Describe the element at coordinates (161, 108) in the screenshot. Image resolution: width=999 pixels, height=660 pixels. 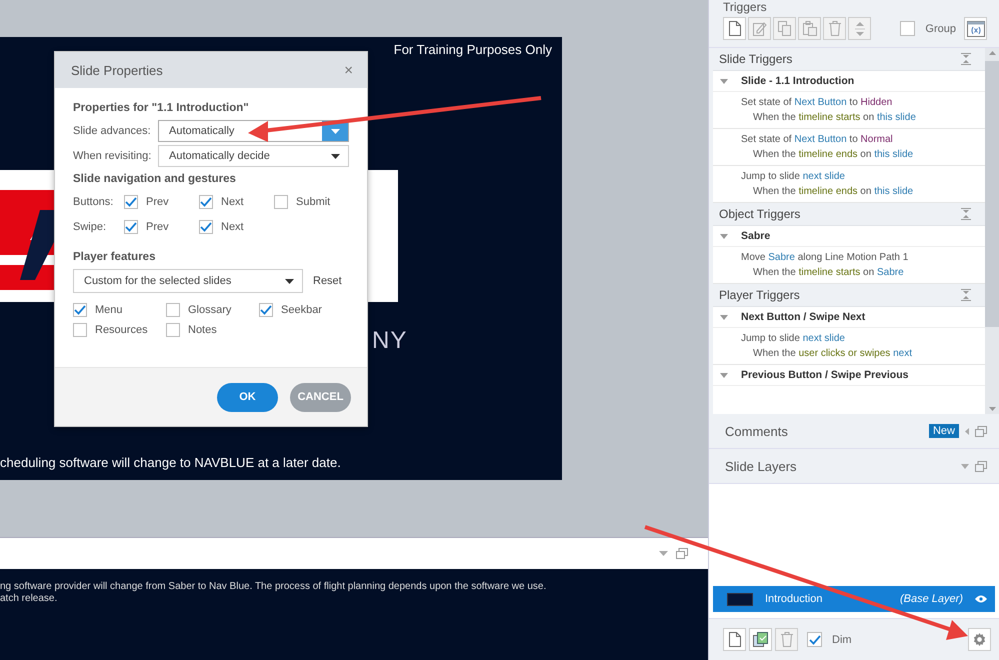
I see `properties-heading: Properties for "1.1 Introduction"` at that location.